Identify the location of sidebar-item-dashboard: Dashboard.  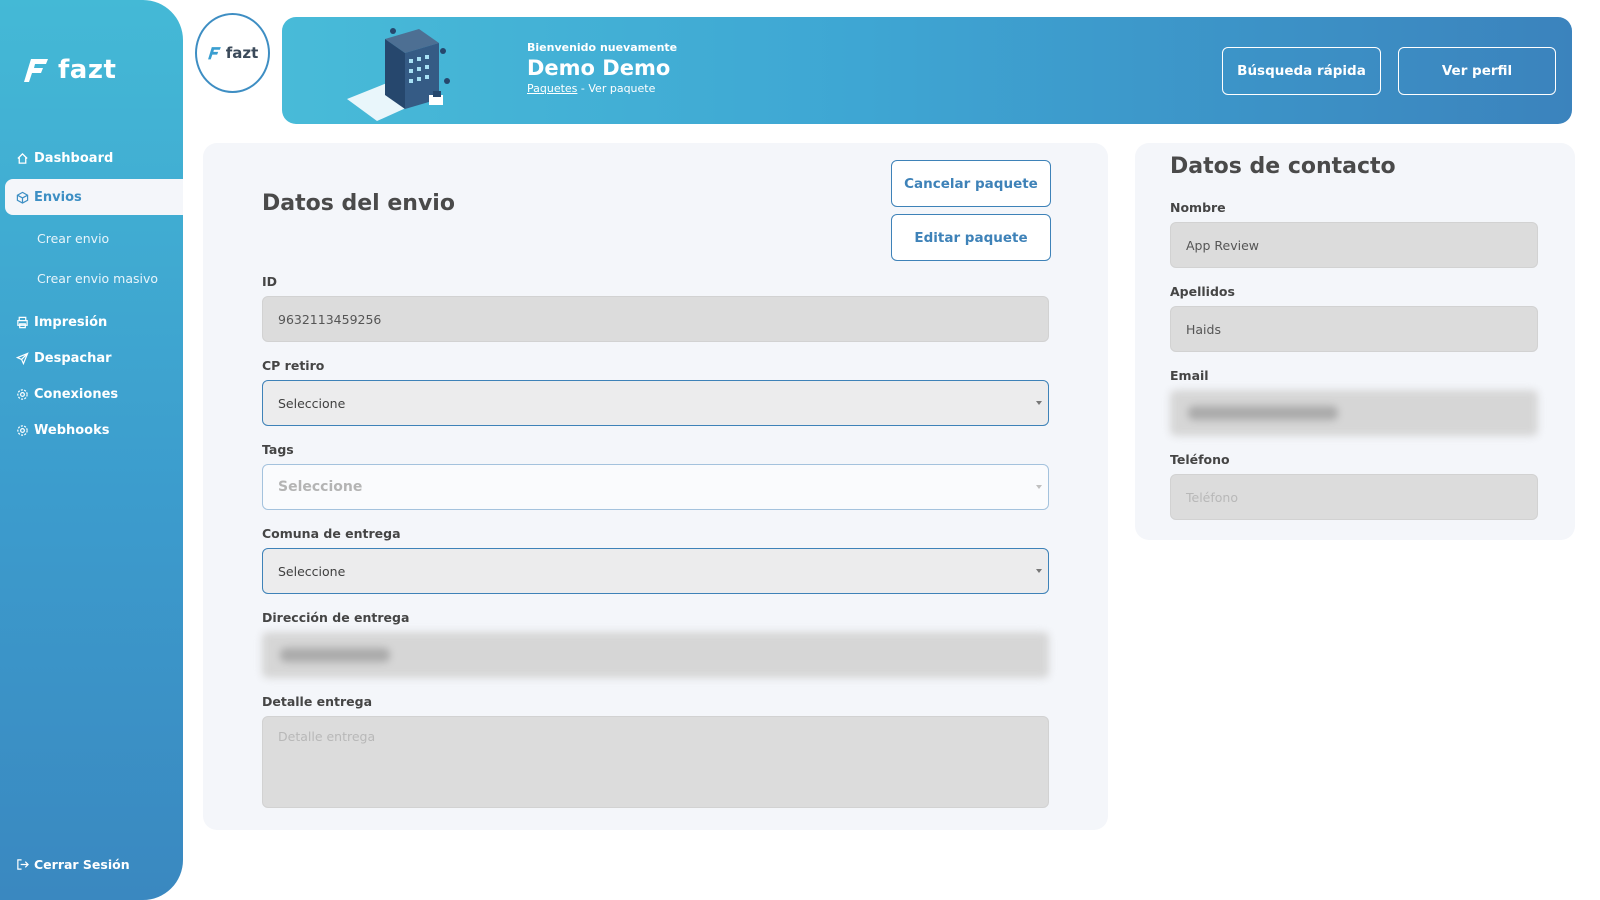
(91, 158).